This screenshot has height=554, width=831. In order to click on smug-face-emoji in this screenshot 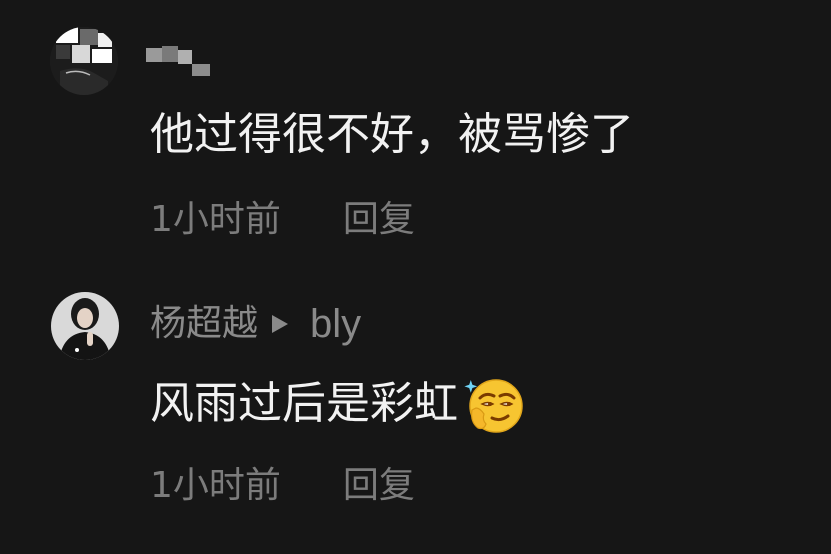, I will do `click(494, 404)`.